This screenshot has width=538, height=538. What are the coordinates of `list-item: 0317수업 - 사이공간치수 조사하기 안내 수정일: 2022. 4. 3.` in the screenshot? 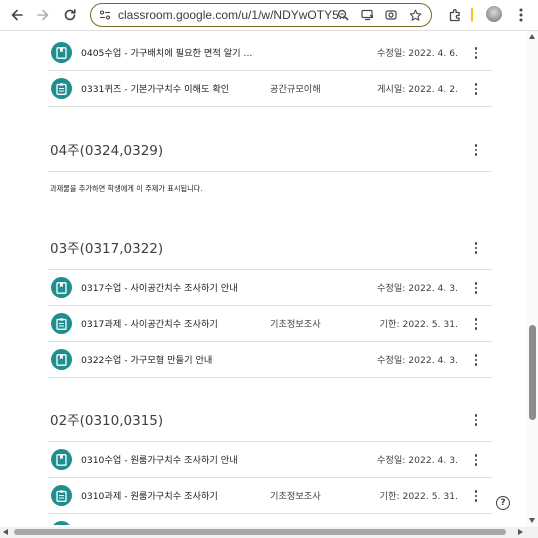 It's located at (270, 288).